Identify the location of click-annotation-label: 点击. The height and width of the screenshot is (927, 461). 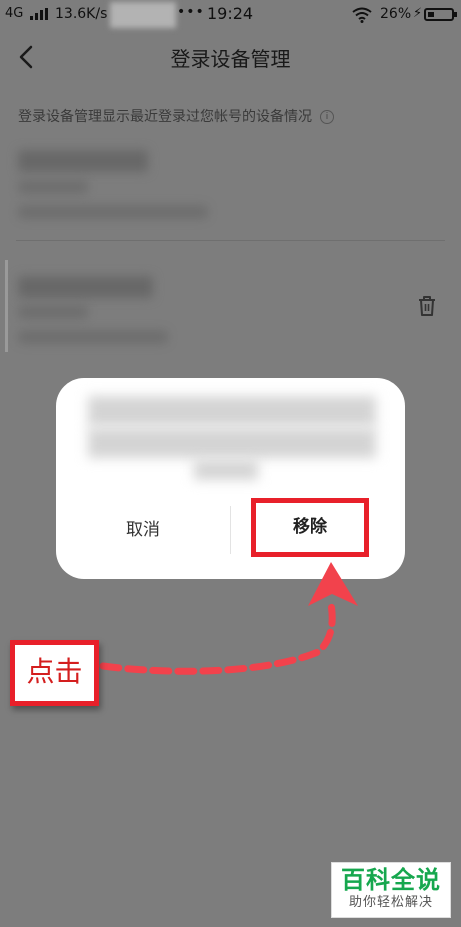
(54, 673).